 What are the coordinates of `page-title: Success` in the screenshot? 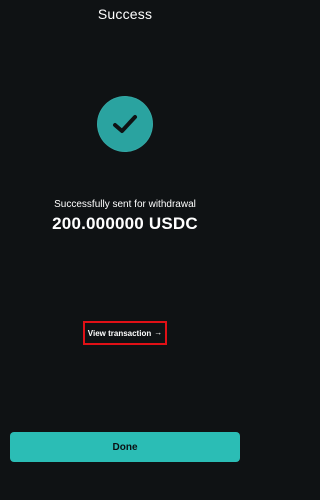 It's located at (125, 14).